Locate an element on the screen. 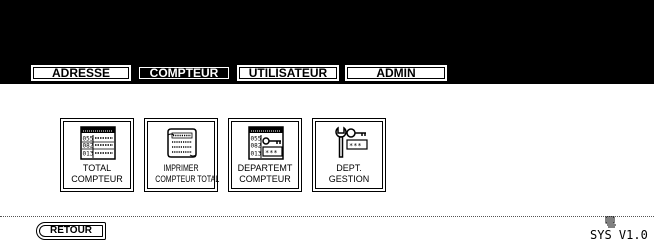 The height and width of the screenshot is (244, 668). tab-admin-label: ADMIN is located at coordinates (396, 73).